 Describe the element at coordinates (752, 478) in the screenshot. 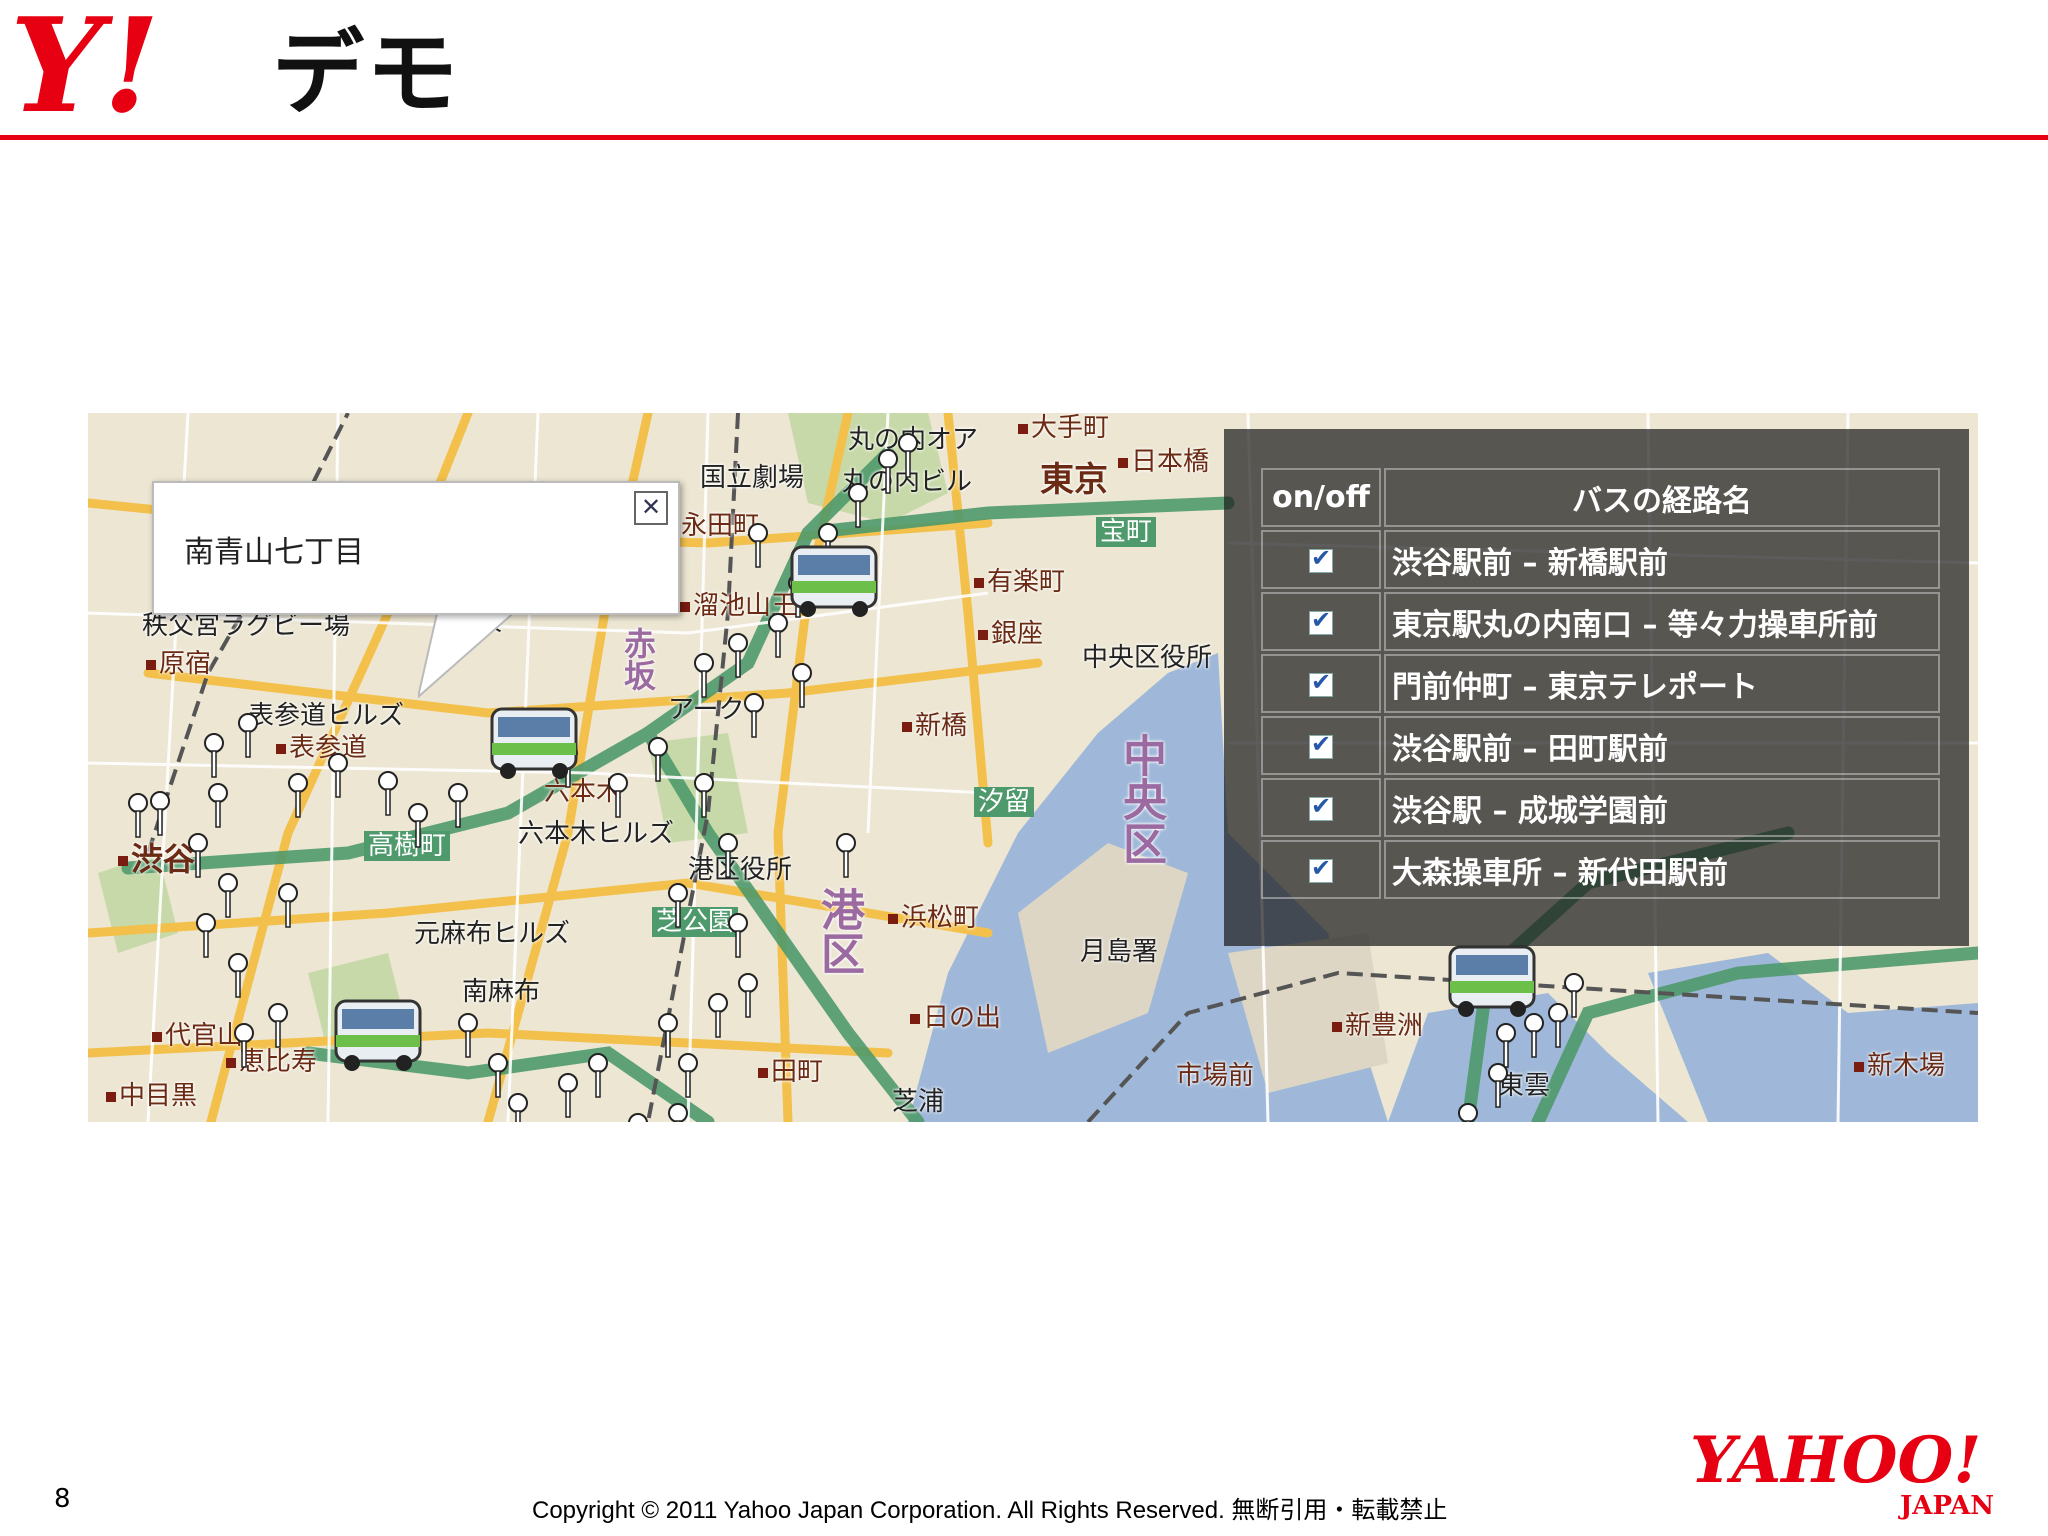

I see `map-label: 国立劇場` at that location.